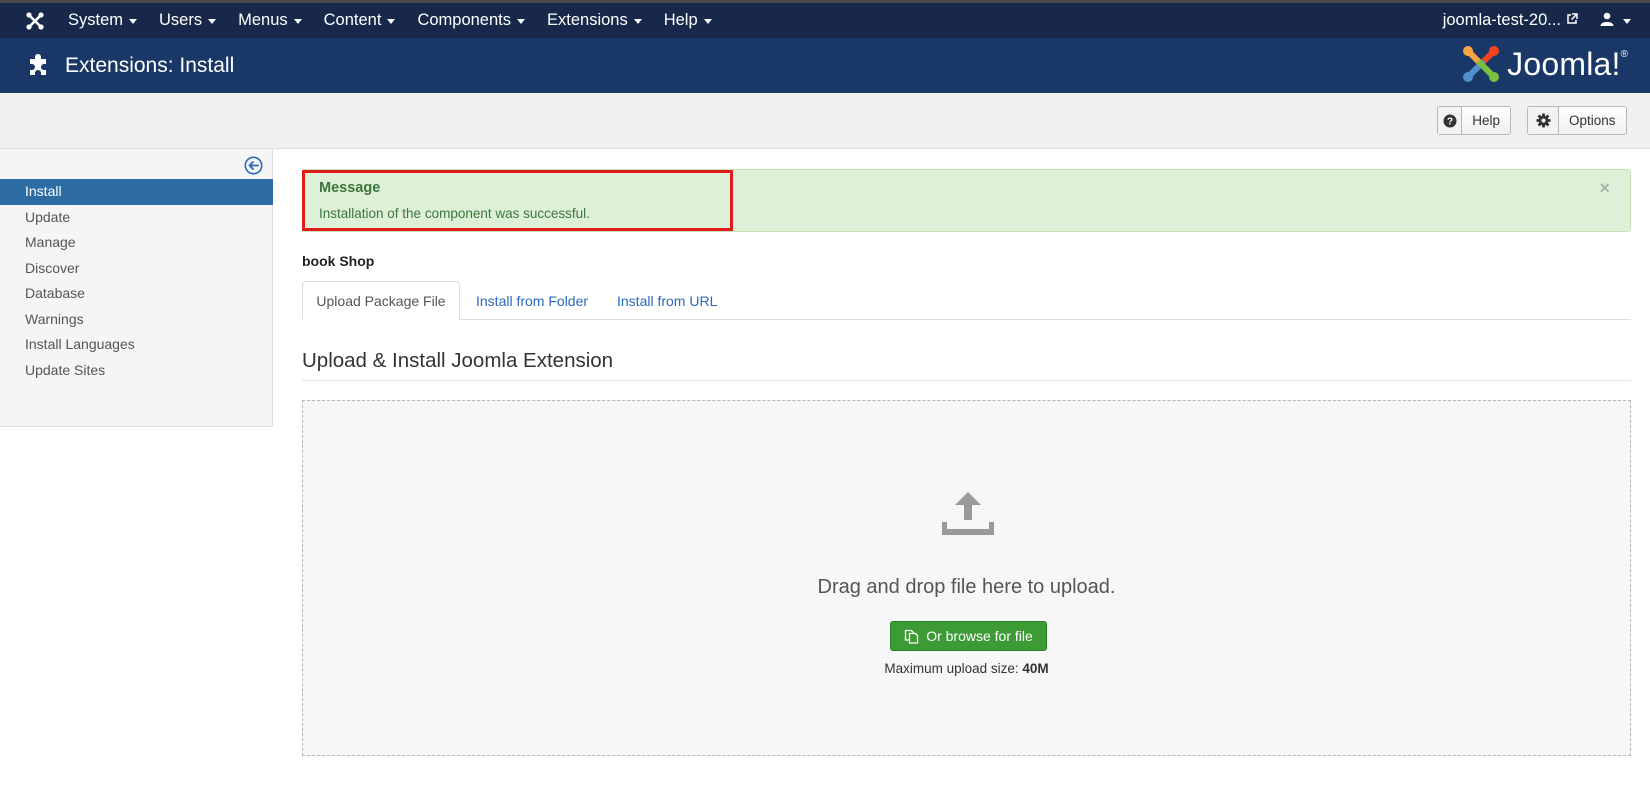  I want to click on joomla-logo-icon, so click(1481, 64).